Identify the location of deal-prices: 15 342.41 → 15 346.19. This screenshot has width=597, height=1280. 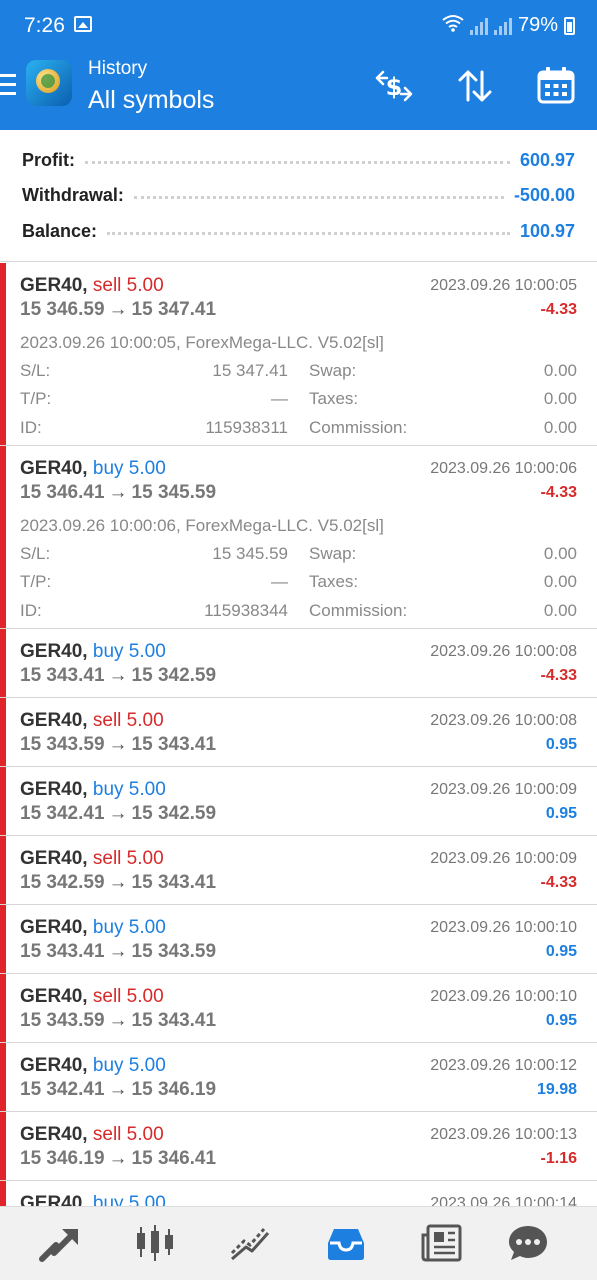
(118, 1090).